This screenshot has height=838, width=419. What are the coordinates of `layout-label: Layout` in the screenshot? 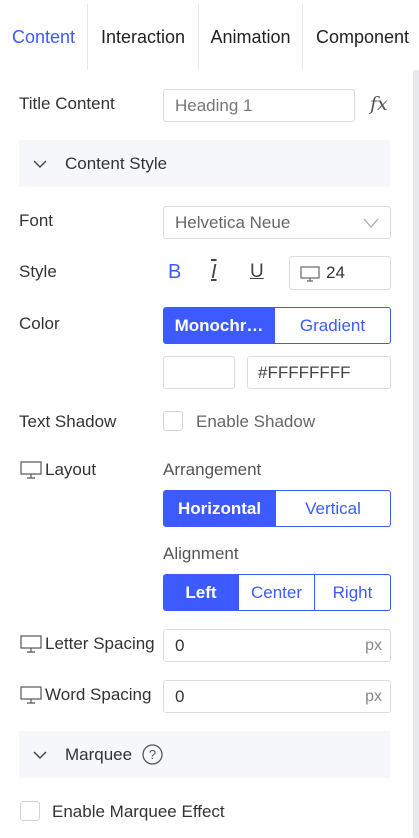 It's located at (71, 469).